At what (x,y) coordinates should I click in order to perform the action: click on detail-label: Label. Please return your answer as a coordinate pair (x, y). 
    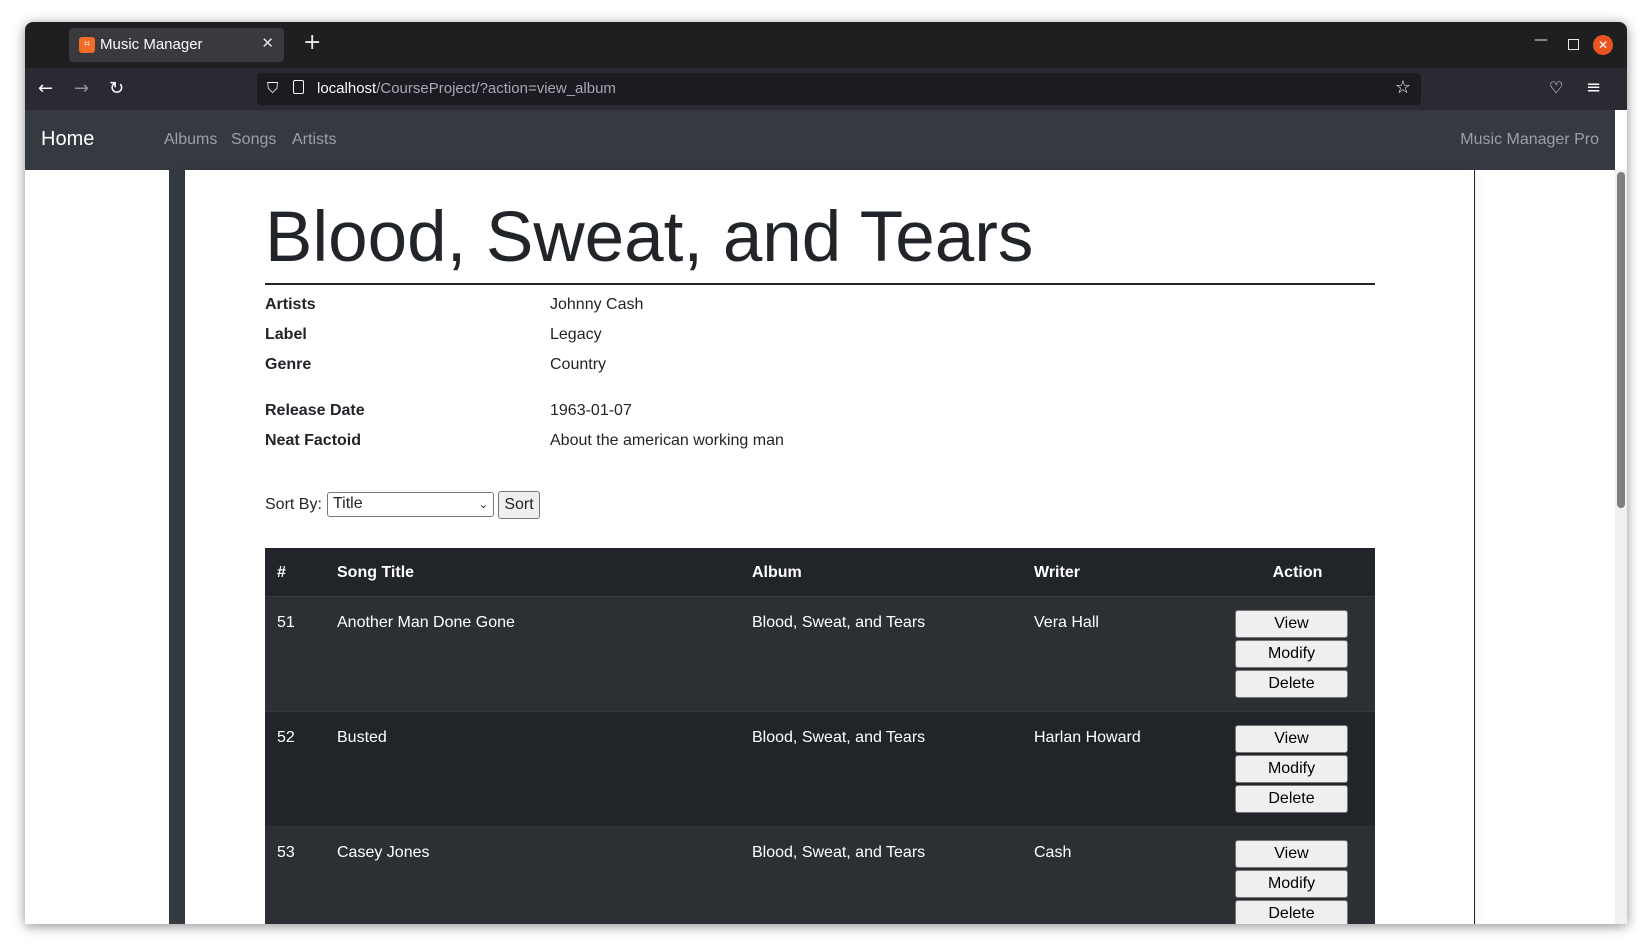
    Looking at the image, I should click on (286, 334).